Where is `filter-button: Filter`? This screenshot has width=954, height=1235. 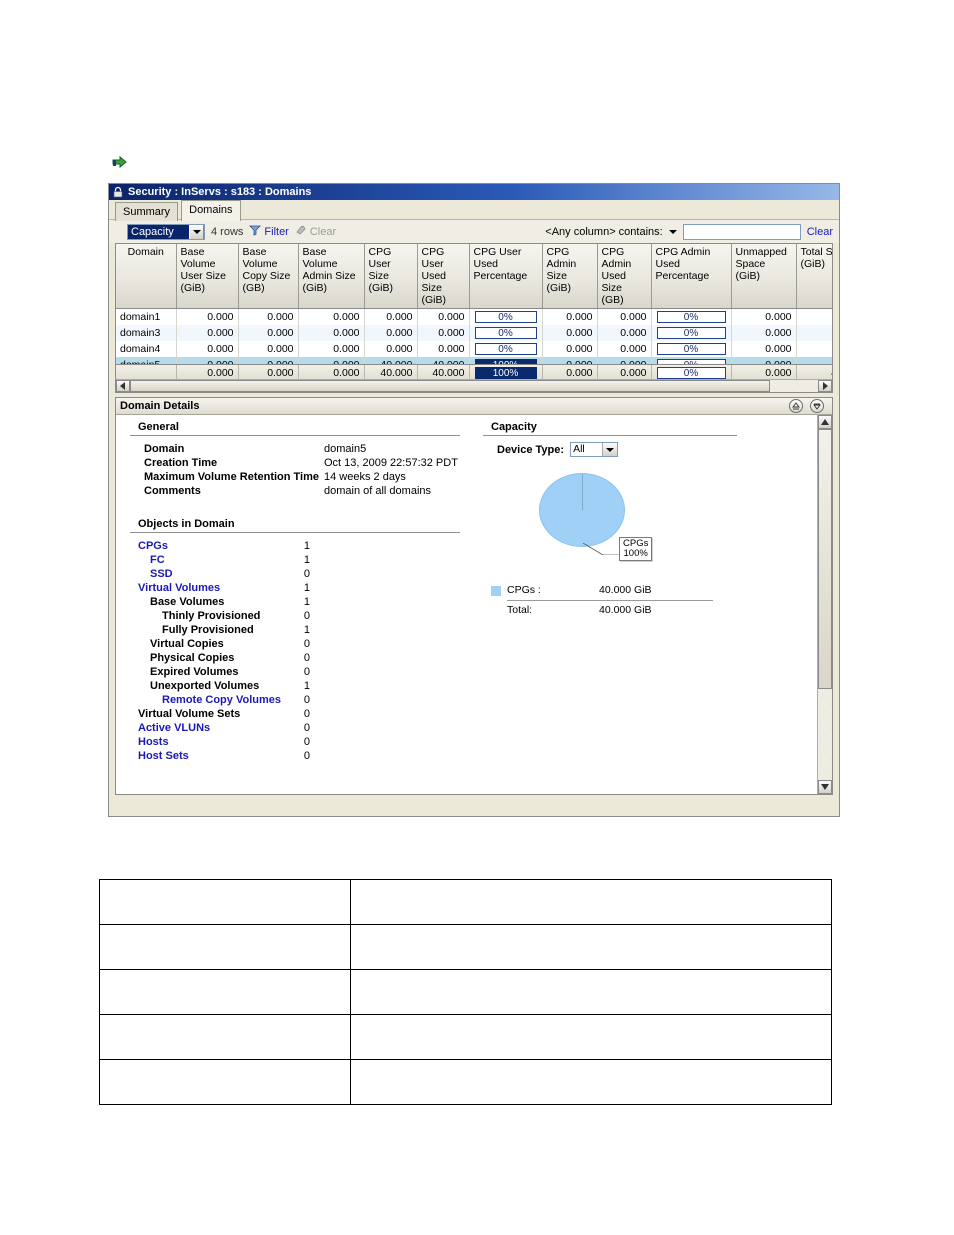
filter-button: Filter is located at coordinates (269, 231).